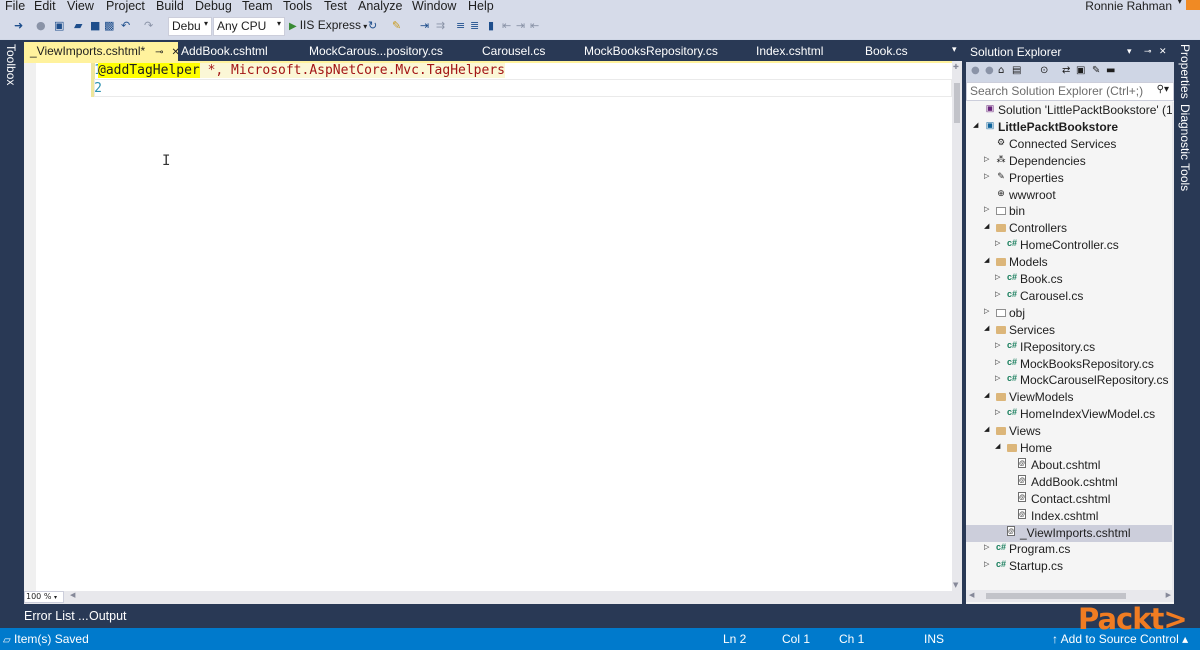 This screenshot has height=650, width=1200. Describe the element at coordinates (59, 25) in the screenshot. I see `new-project-icon: ▣` at that location.